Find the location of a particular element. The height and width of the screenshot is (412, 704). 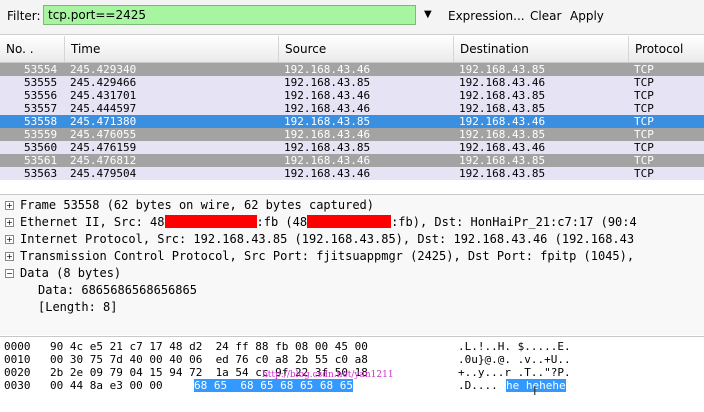

text-cursor-icon: I is located at coordinates (535, 391).